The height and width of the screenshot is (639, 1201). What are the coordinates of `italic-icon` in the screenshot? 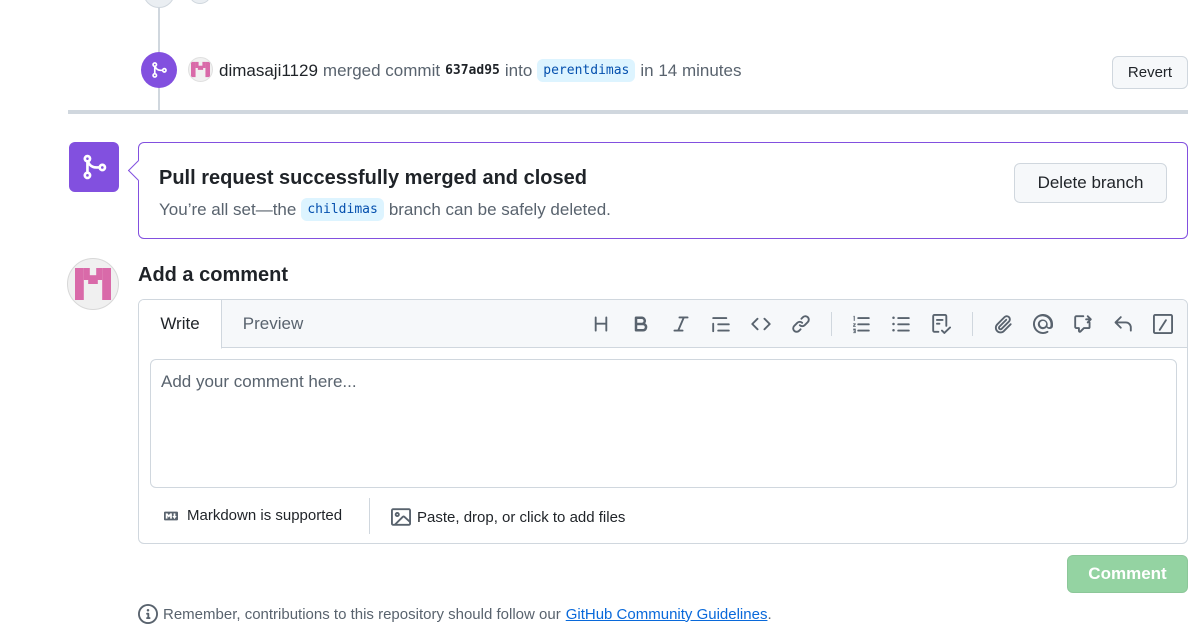 It's located at (681, 324).